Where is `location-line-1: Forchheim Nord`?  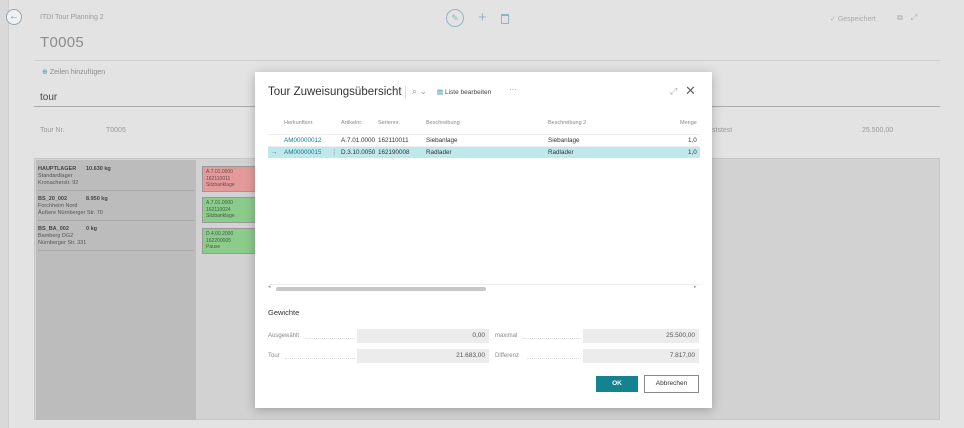 location-line-1: Forchheim Nord is located at coordinates (58, 206).